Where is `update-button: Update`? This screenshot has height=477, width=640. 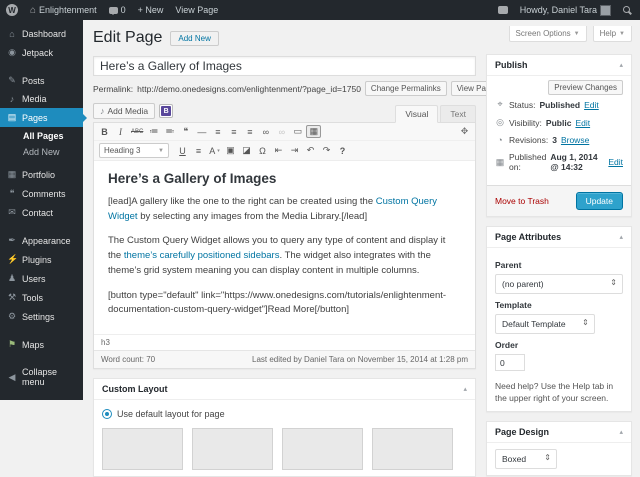
update-button: Update is located at coordinates (599, 201).